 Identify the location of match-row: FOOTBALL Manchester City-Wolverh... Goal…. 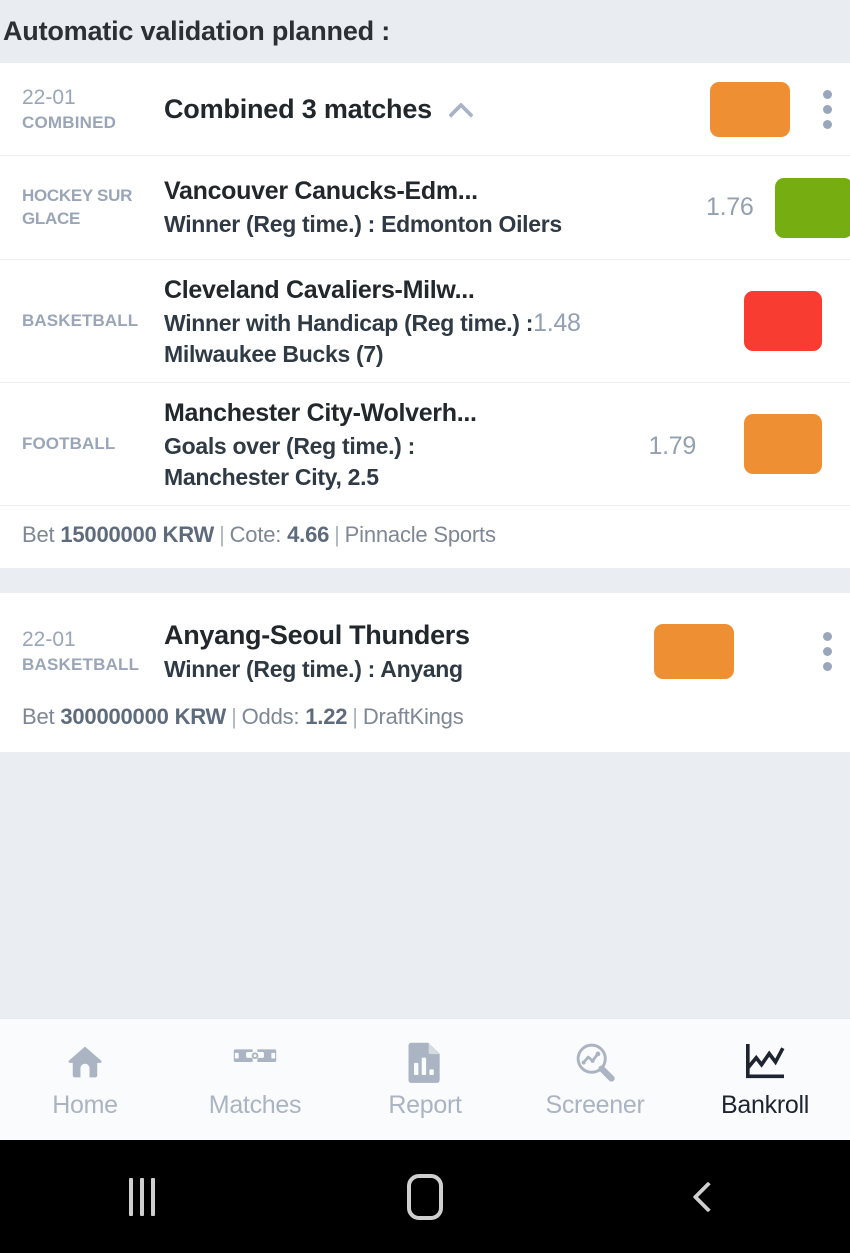
(425, 443).